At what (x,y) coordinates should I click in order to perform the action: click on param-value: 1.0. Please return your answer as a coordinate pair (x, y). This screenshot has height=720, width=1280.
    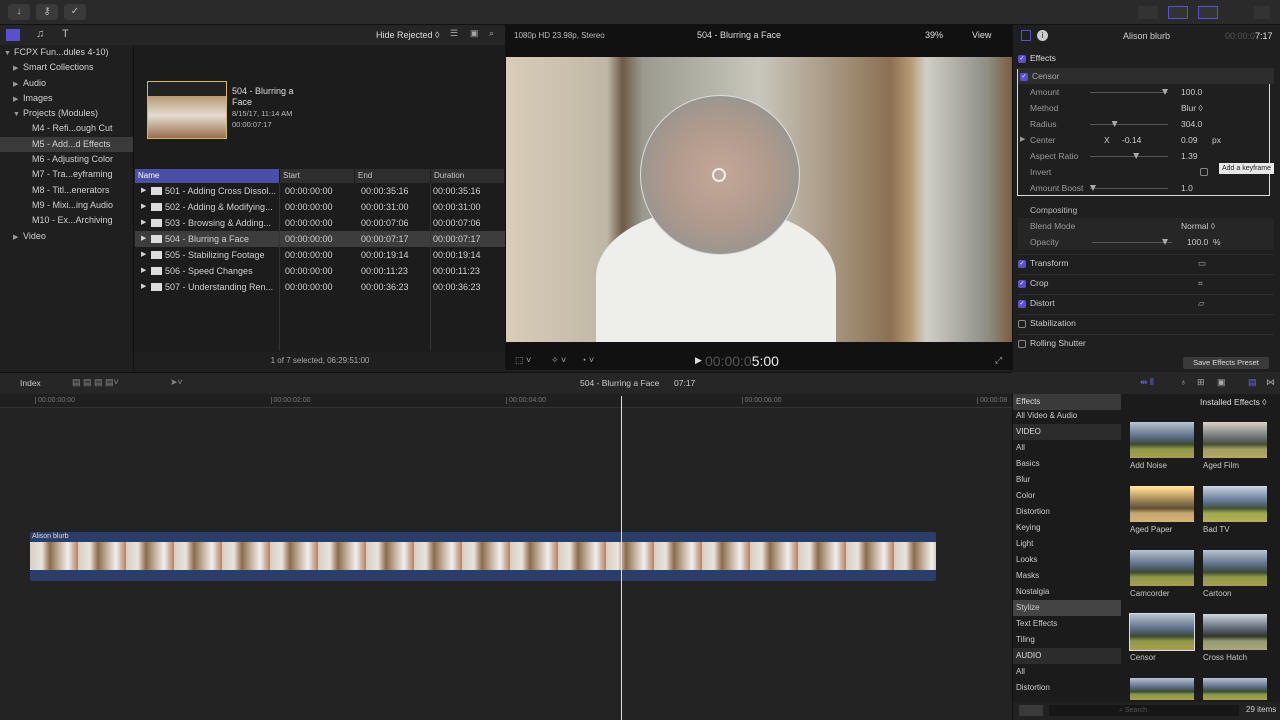
    Looking at the image, I should click on (1187, 188).